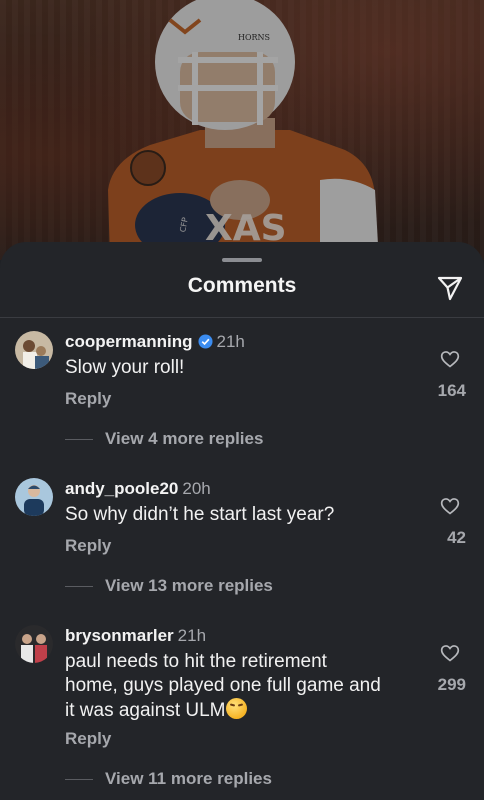  Describe the element at coordinates (242, 260) in the screenshot. I see `sheet-drag-handle` at that location.